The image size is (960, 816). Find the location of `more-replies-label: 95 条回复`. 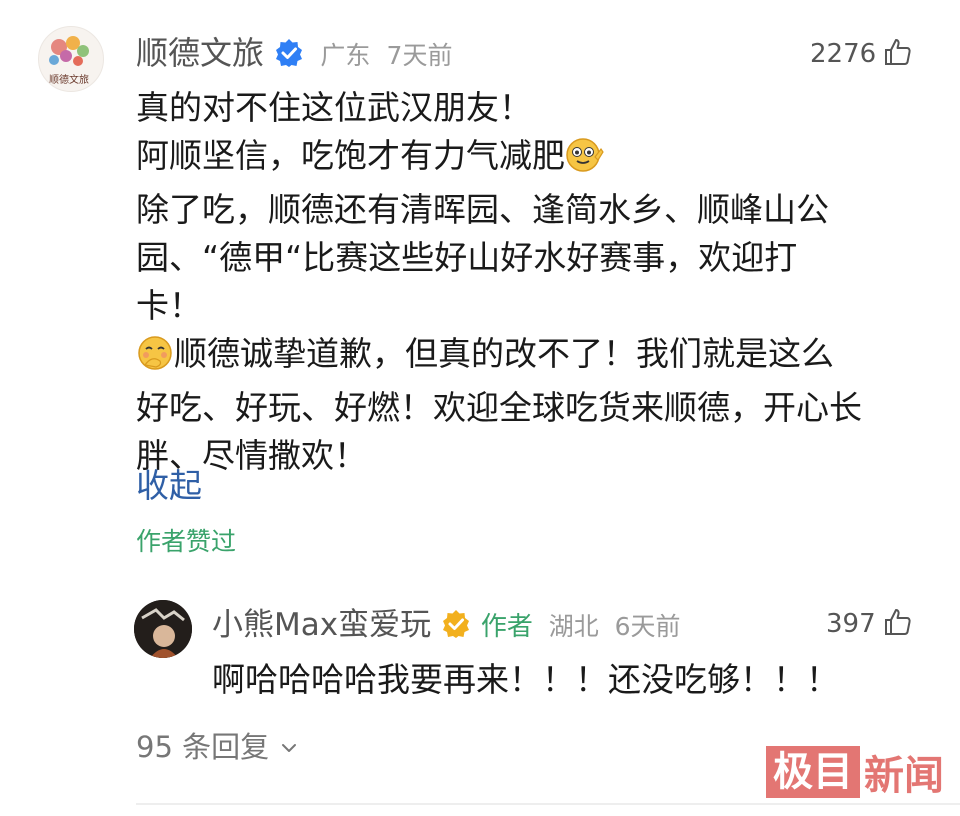

more-replies-label: 95 条回复 is located at coordinates (203, 747).